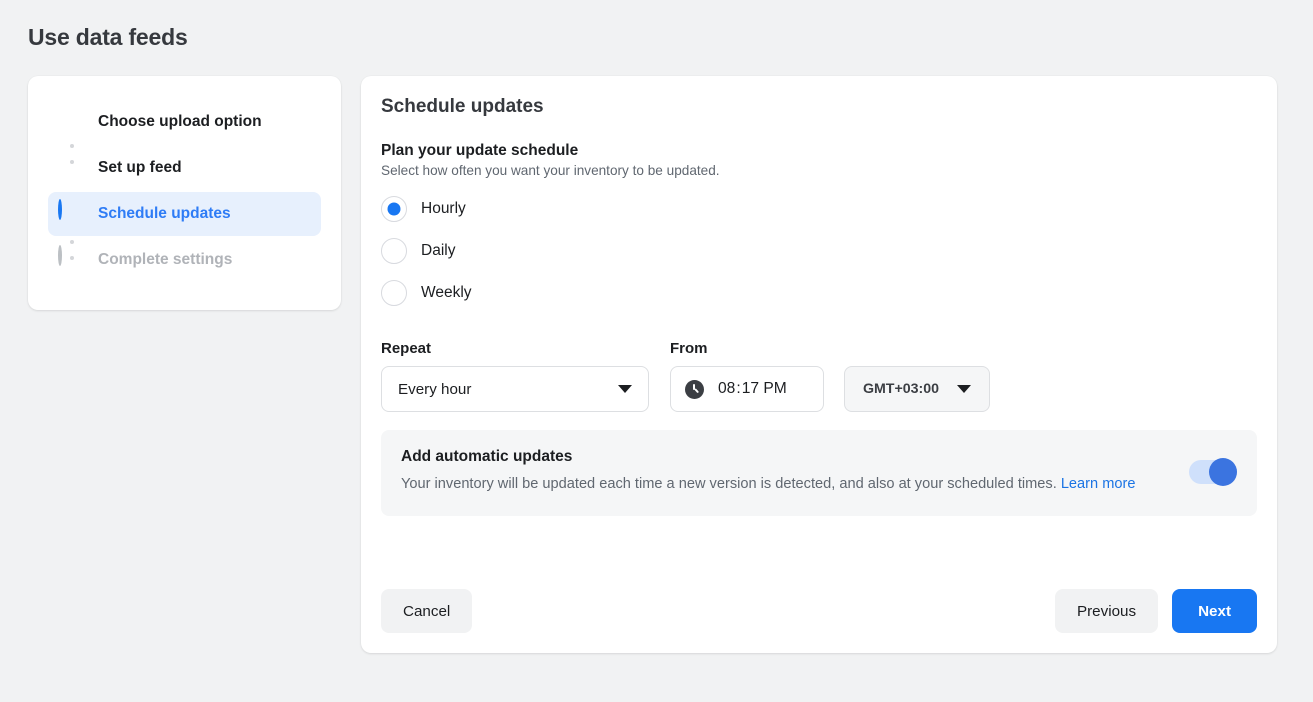  What do you see at coordinates (726, 388) in the screenshot?
I see `time-hour: 08` at bounding box center [726, 388].